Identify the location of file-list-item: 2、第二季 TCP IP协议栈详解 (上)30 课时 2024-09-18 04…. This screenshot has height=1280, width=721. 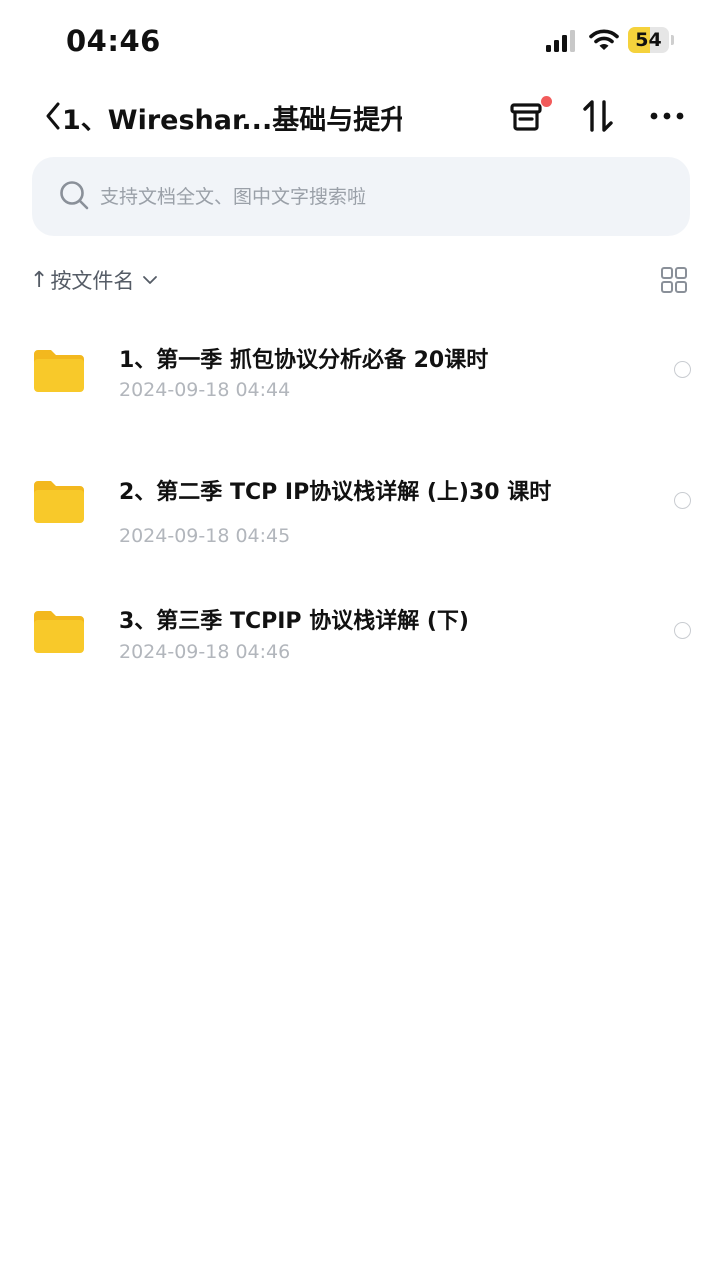
(360, 505).